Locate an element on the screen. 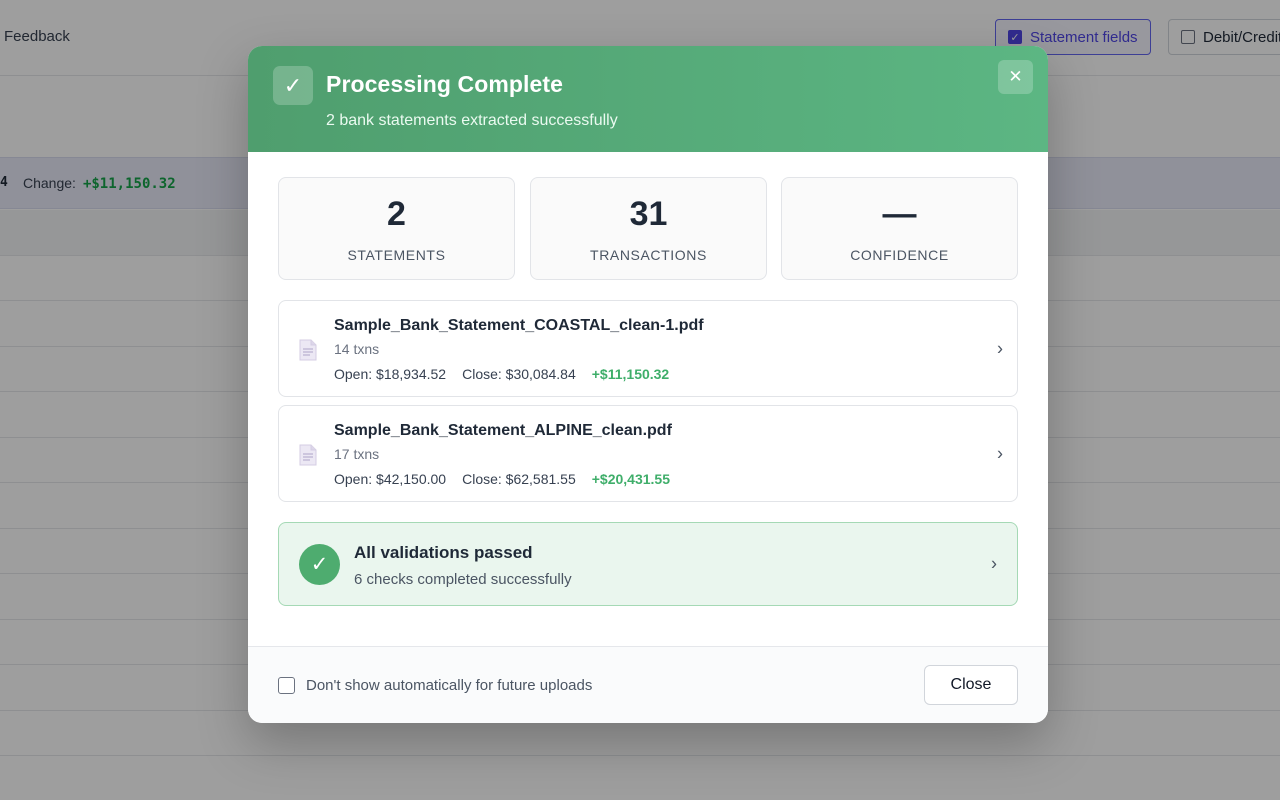 The width and height of the screenshot is (1280, 800). balance-change: +$20,431.55 is located at coordinates (630, 479).